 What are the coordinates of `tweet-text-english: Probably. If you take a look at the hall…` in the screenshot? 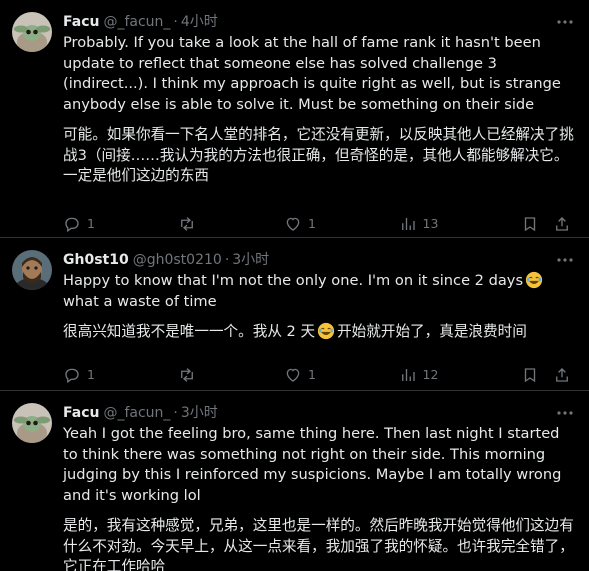 It's located at (312, 73).